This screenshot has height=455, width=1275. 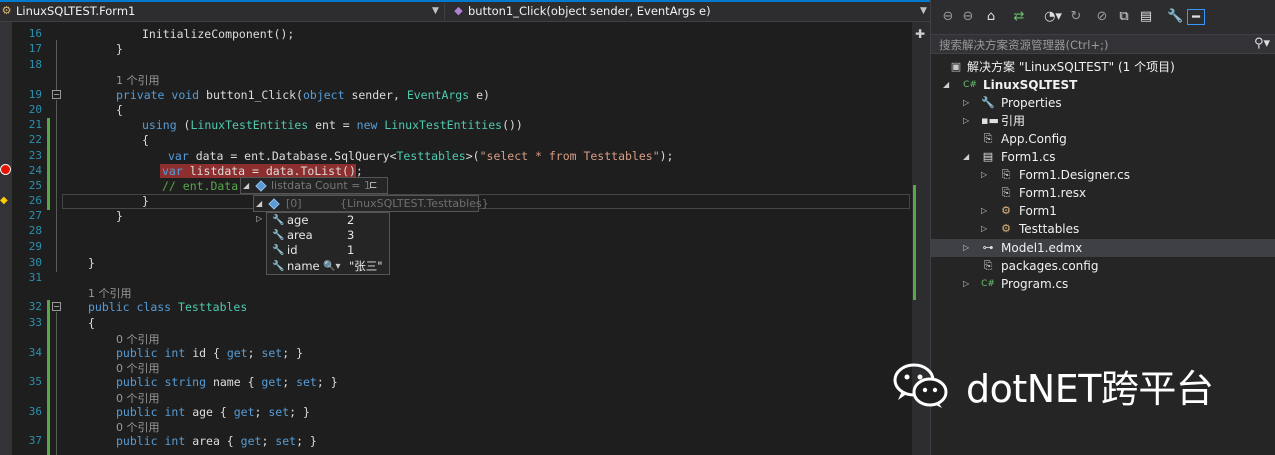 I want to click on datatip-member-row: 🔧 name 🔍▾ "张三", so click(x=328, y=266).